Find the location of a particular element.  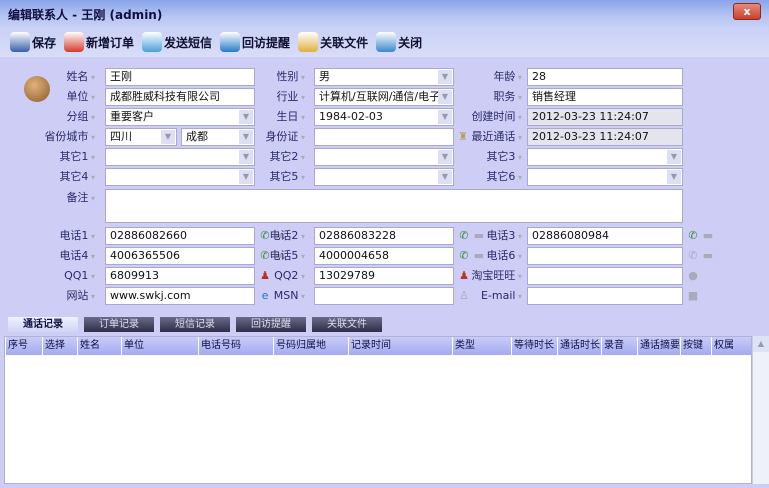

province_city-label: 省份城市 is located at coordinates (57, 137).